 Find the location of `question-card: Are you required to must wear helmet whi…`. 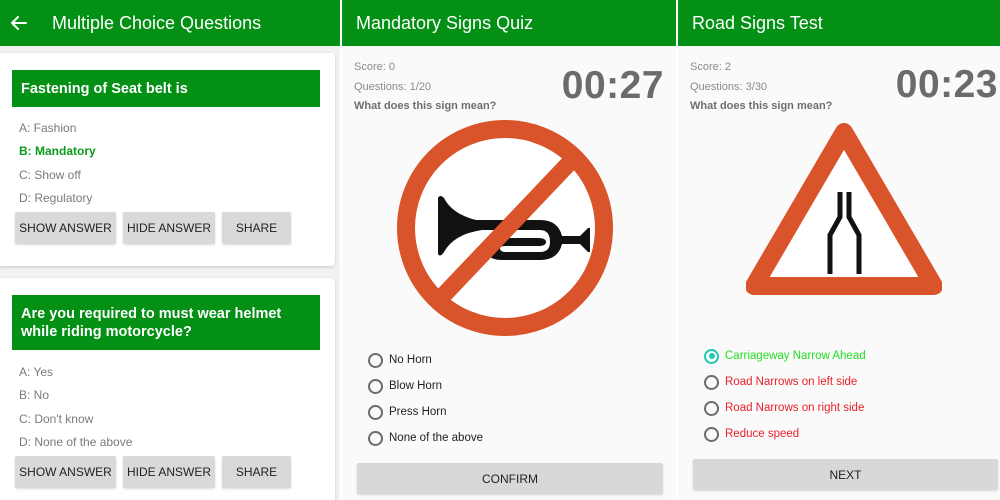

question-card: Are you required to must wear helmet whi… is located at coordinates (167, 389).